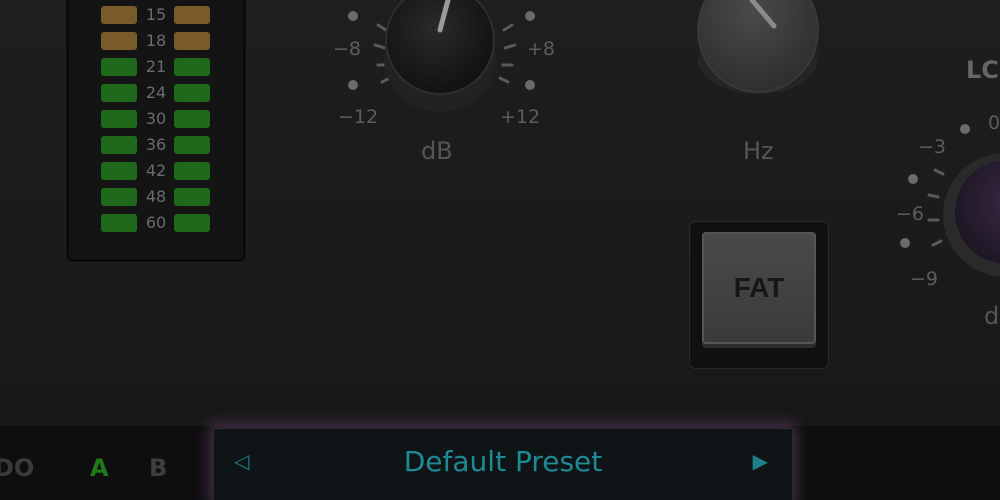 The width and height of the screenshot is (1000, 500). I want to click on meter-scale-label: 36, so click(156, 144).